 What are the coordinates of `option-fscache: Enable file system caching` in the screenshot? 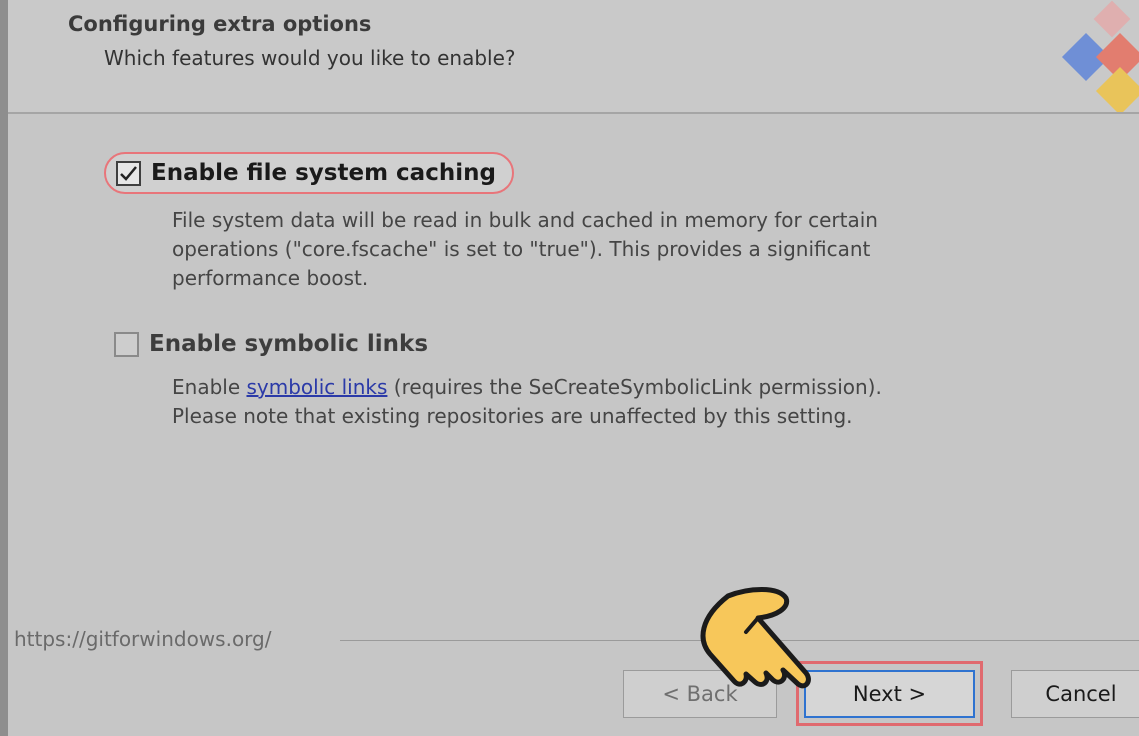 It's located at (309, 173).